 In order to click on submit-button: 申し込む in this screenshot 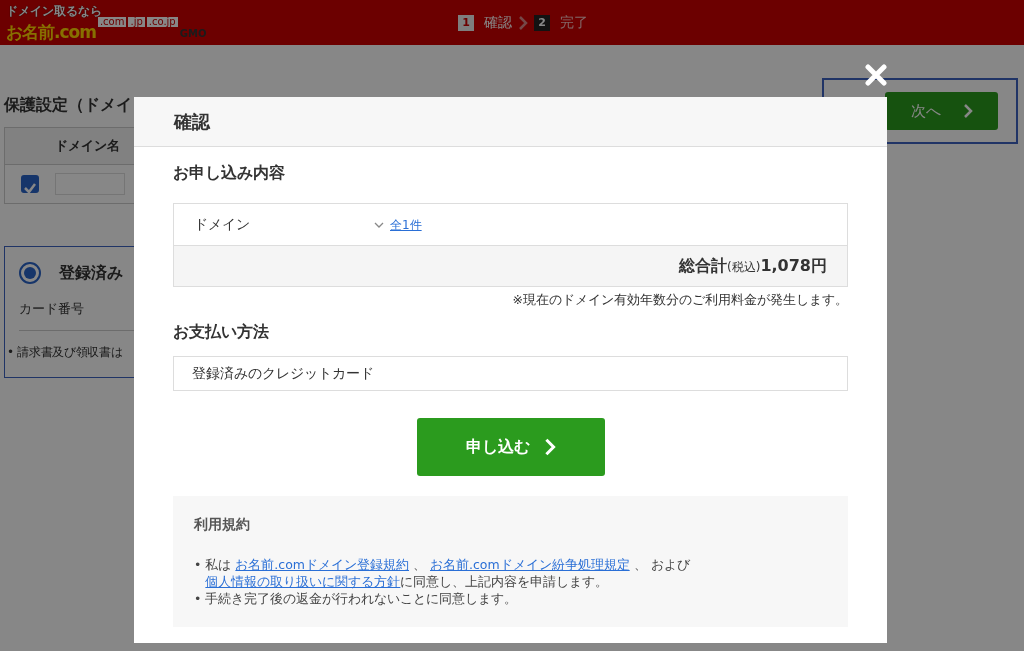, I will do `click(510, 446)`.